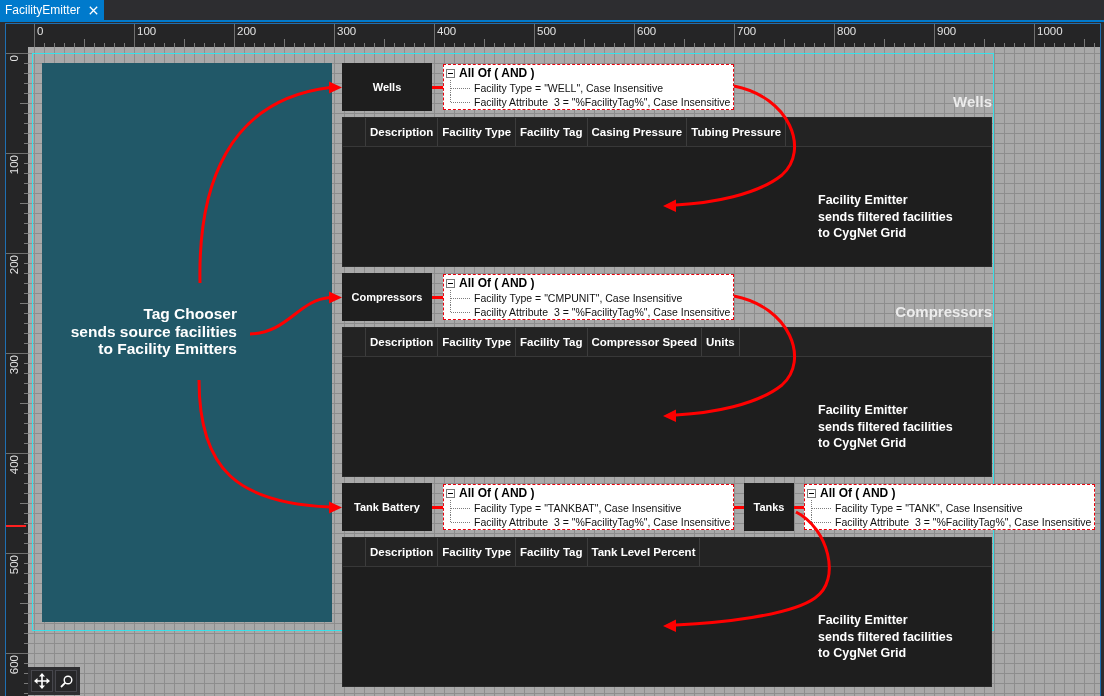 This screenshot has height=696, width=1104. I want to click on column-header: Casing Pressure, so click(637, 132).